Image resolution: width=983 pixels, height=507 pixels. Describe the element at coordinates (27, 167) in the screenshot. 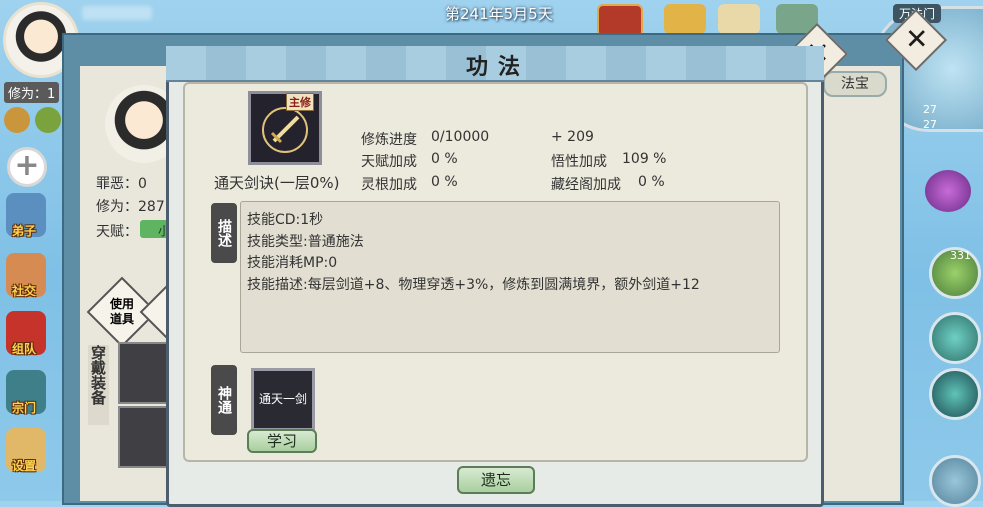

I see `add-button: +` at that location.